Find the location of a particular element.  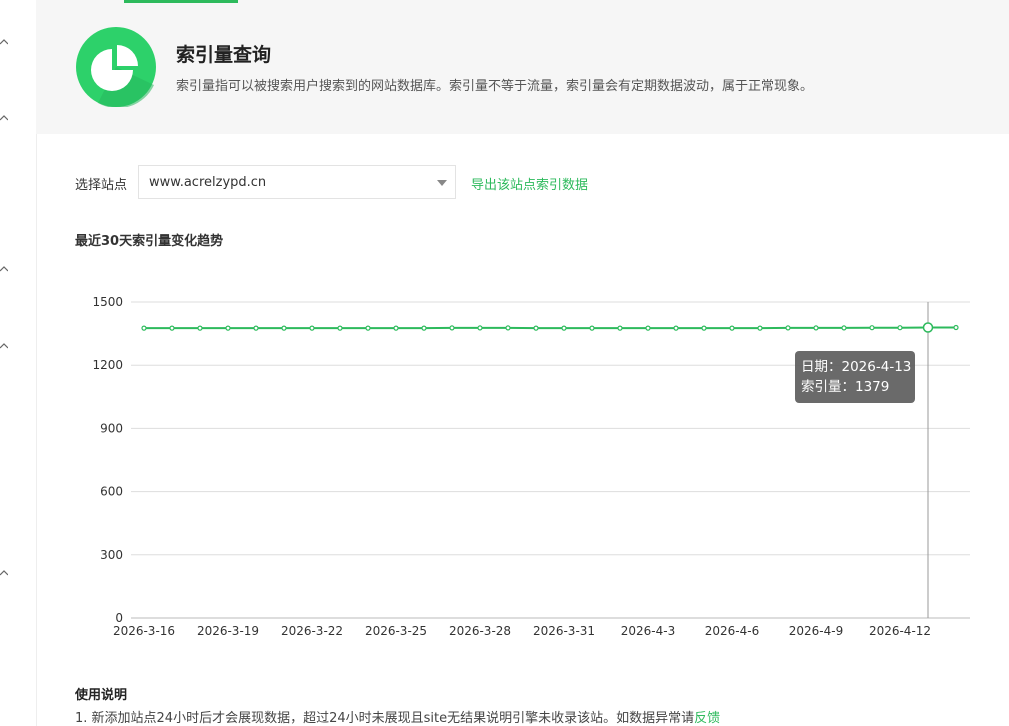

y-tick-label: 0 is located at coordinates (119, 618).